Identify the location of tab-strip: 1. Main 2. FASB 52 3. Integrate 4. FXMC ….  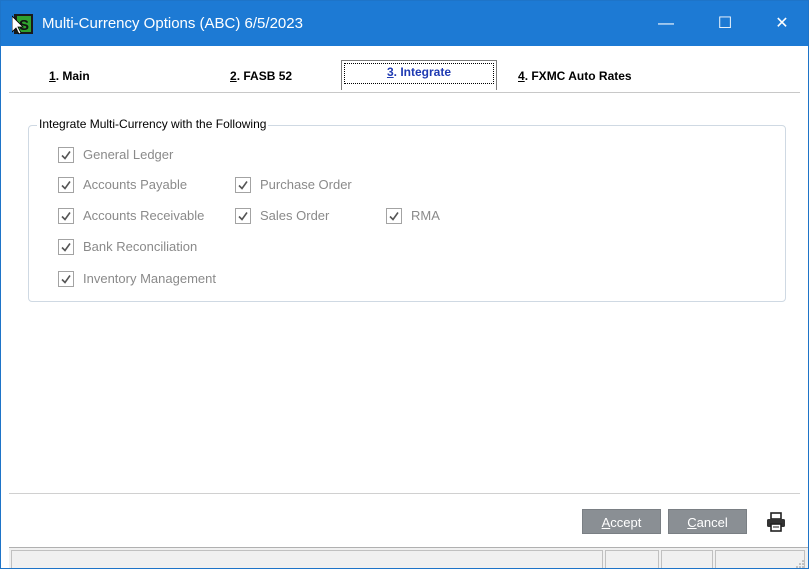
(404, 69).